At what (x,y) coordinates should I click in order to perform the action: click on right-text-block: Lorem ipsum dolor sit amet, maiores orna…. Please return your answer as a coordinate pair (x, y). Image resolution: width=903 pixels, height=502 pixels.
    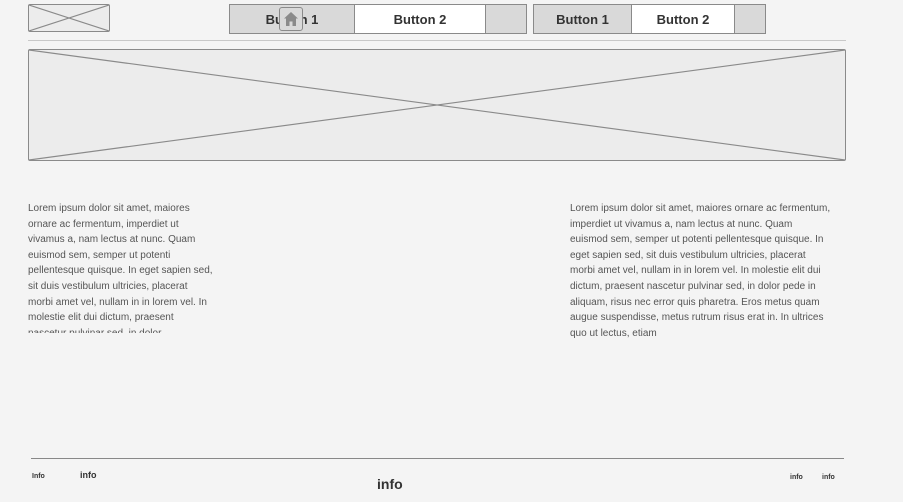
    Looking at the image, I should click on (700, 271).